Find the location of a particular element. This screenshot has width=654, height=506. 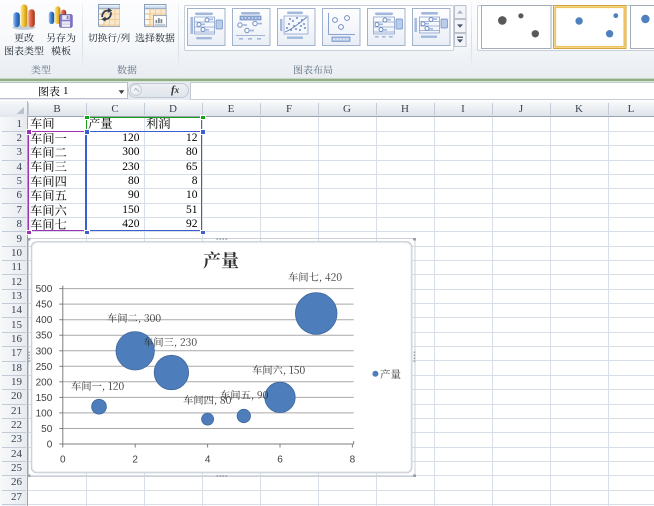

svg-text: 4 is located at coordinates (208, 460).